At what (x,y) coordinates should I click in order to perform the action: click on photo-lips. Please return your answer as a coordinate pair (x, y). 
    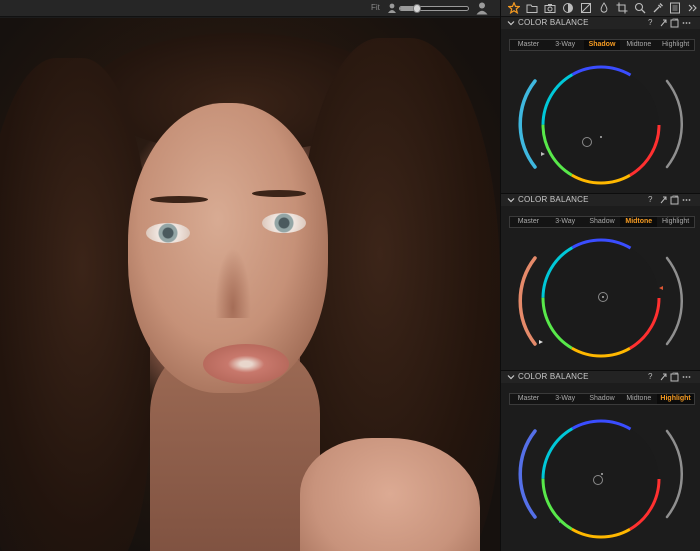
    Looking at the image, I should click on (246, 364).